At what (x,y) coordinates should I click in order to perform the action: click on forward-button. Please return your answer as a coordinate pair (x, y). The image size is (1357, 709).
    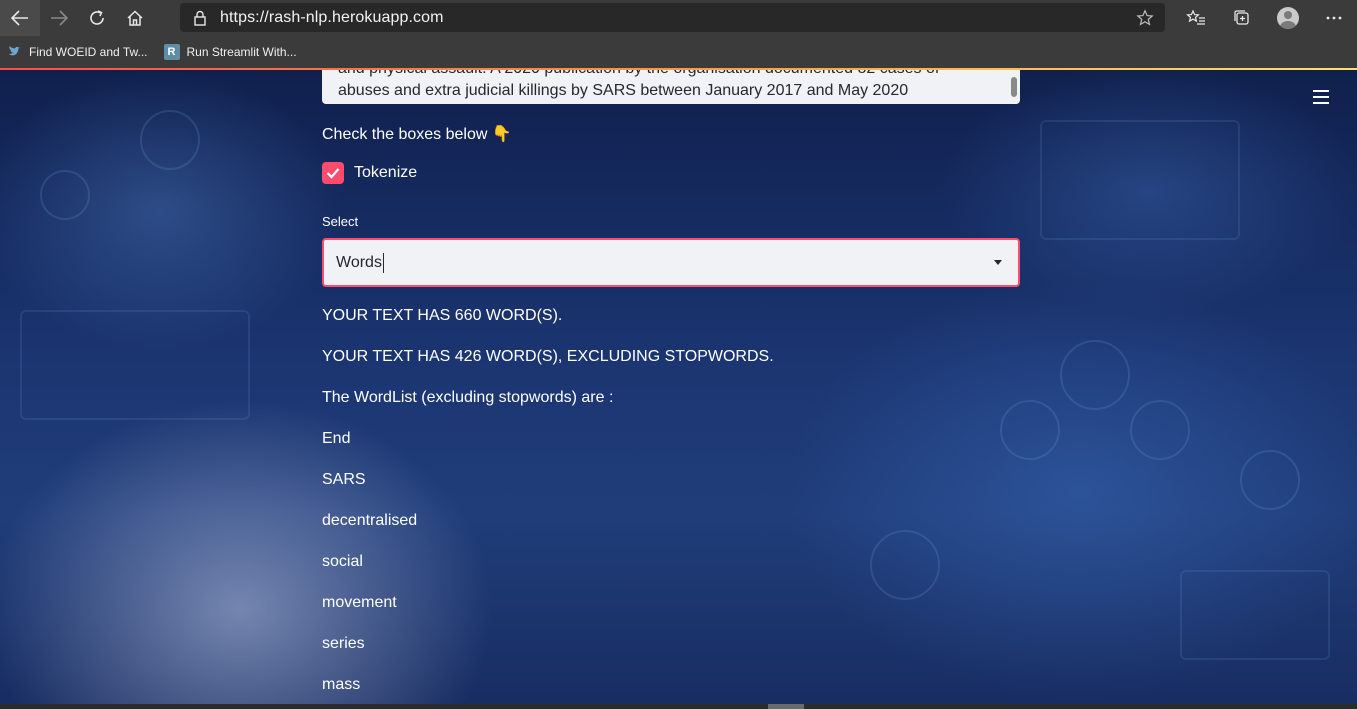
    Looking at the image, I should click on (59, 18).